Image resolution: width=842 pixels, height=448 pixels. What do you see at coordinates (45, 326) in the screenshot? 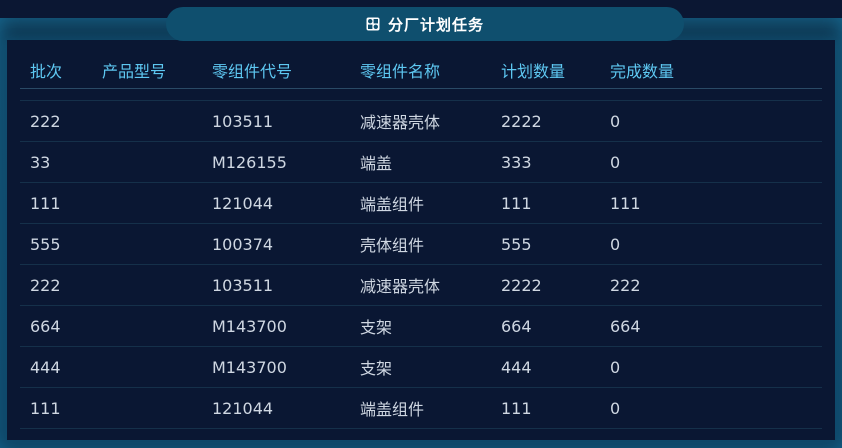
I see `cell-batch: 664` at bounding box center [45, 326].